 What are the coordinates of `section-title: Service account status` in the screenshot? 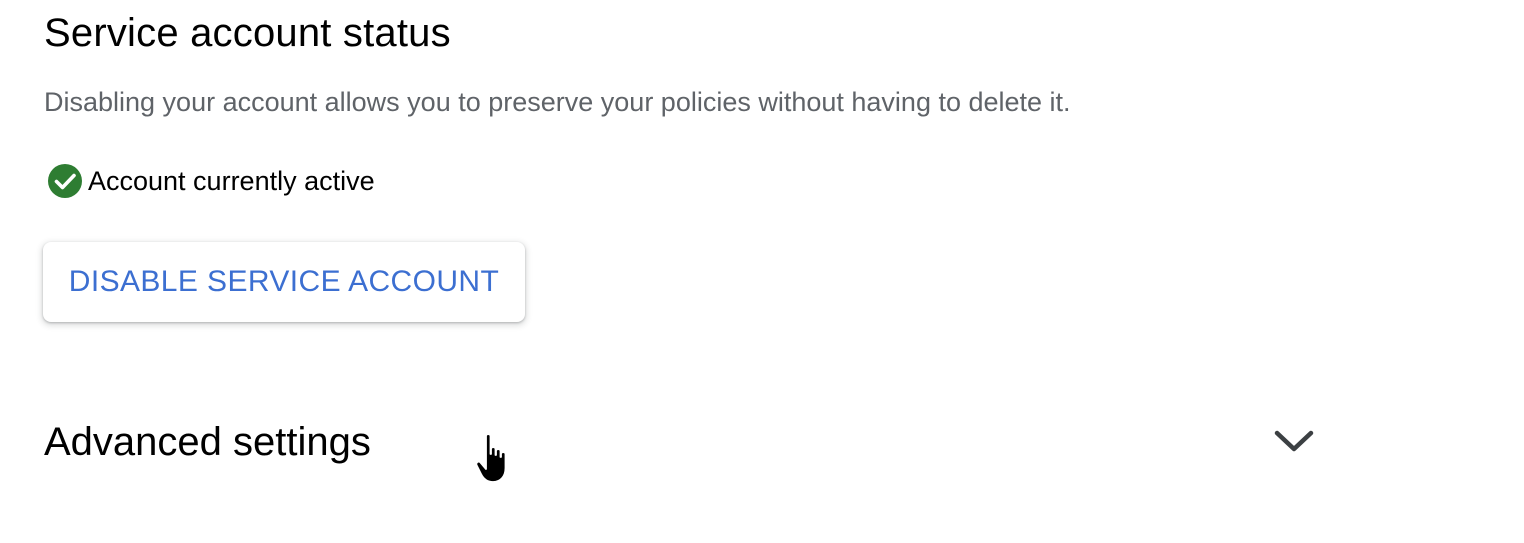 It's located at (247, 33).